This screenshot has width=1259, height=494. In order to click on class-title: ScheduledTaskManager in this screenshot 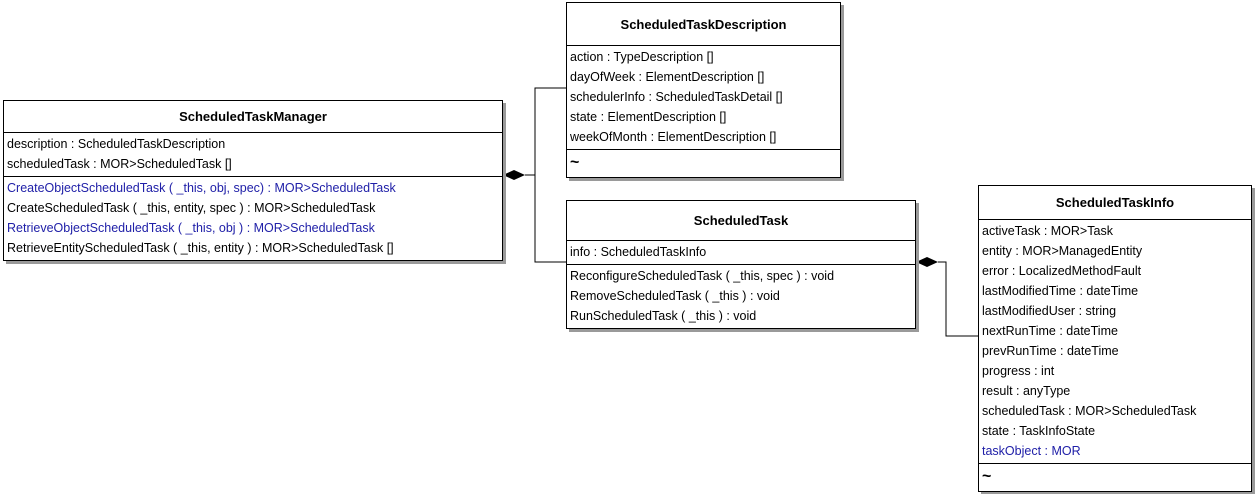, I will do `click(253, 117)`.